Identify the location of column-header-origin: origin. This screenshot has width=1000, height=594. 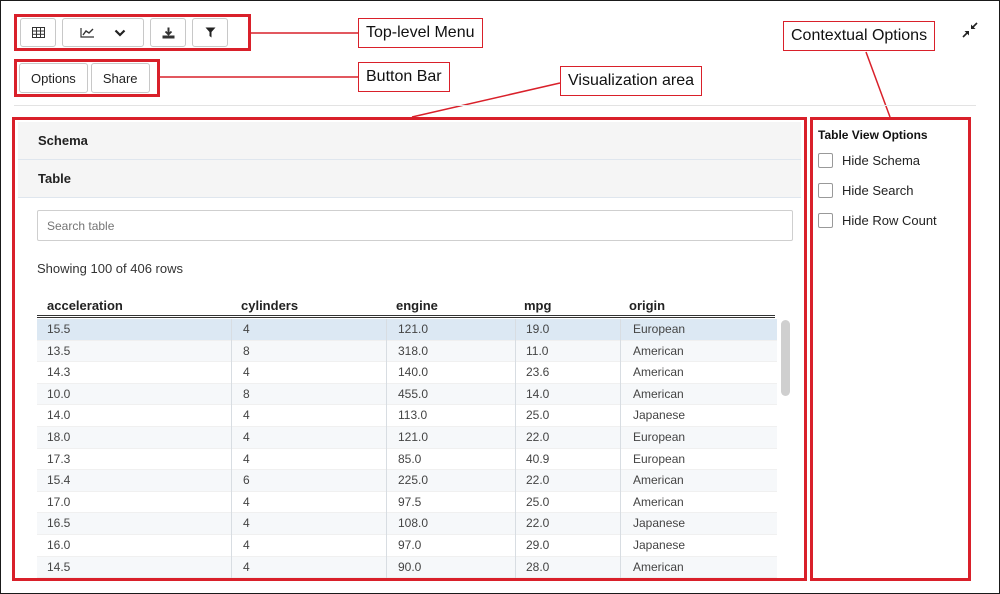
(647, 305).